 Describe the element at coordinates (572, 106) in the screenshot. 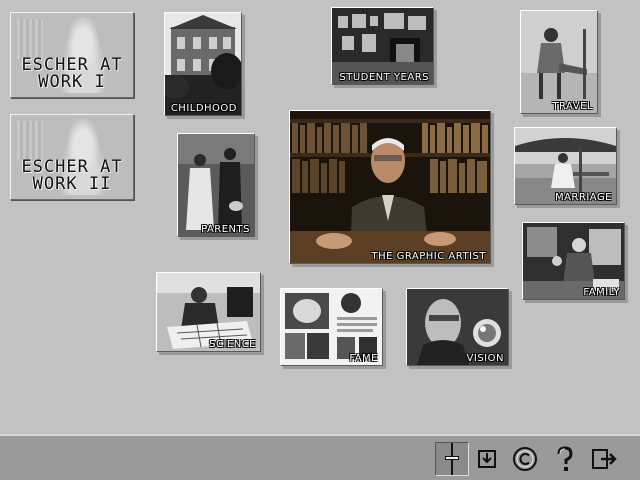

I see `tile-label: TRAVEL` at that location.